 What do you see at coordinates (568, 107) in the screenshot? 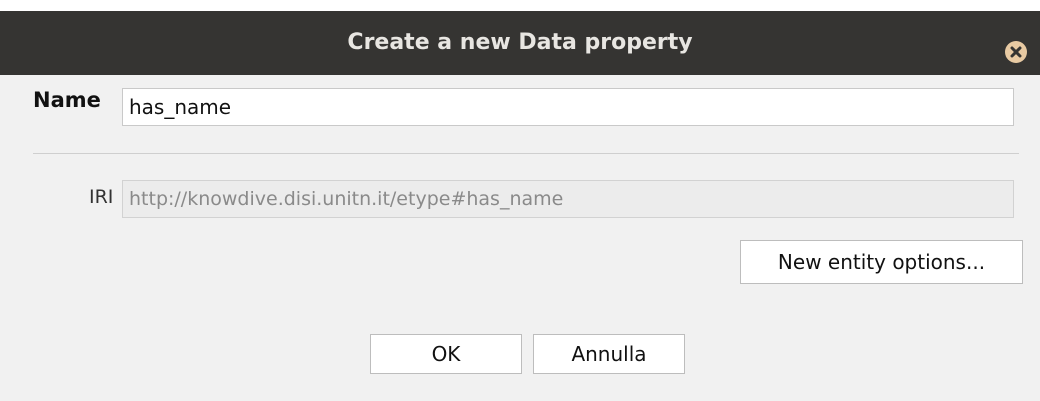
I see `name-input` at bounding box center [568, 107].